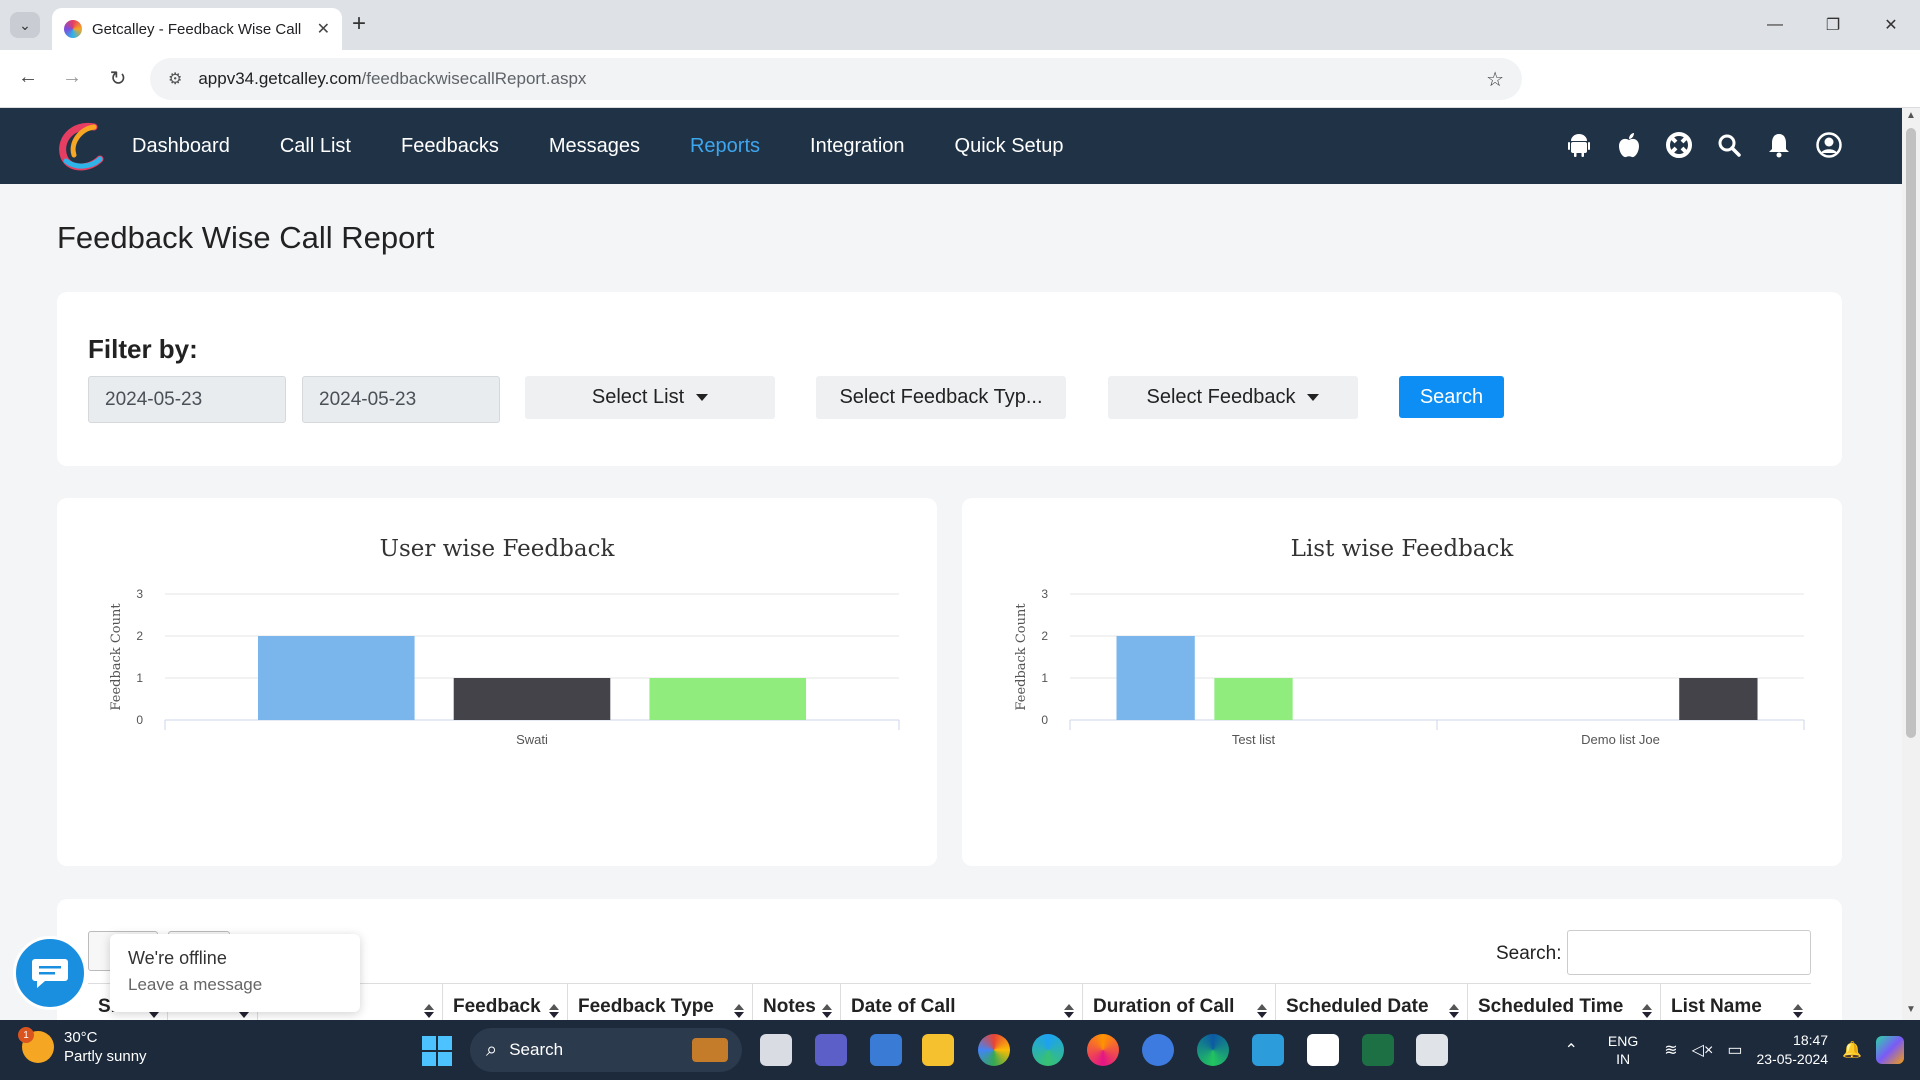 The width and height of the screenshot is (1920, 1080). I want to click on chat-offline-popup: We're offline Leave a message, so click(235, 973).